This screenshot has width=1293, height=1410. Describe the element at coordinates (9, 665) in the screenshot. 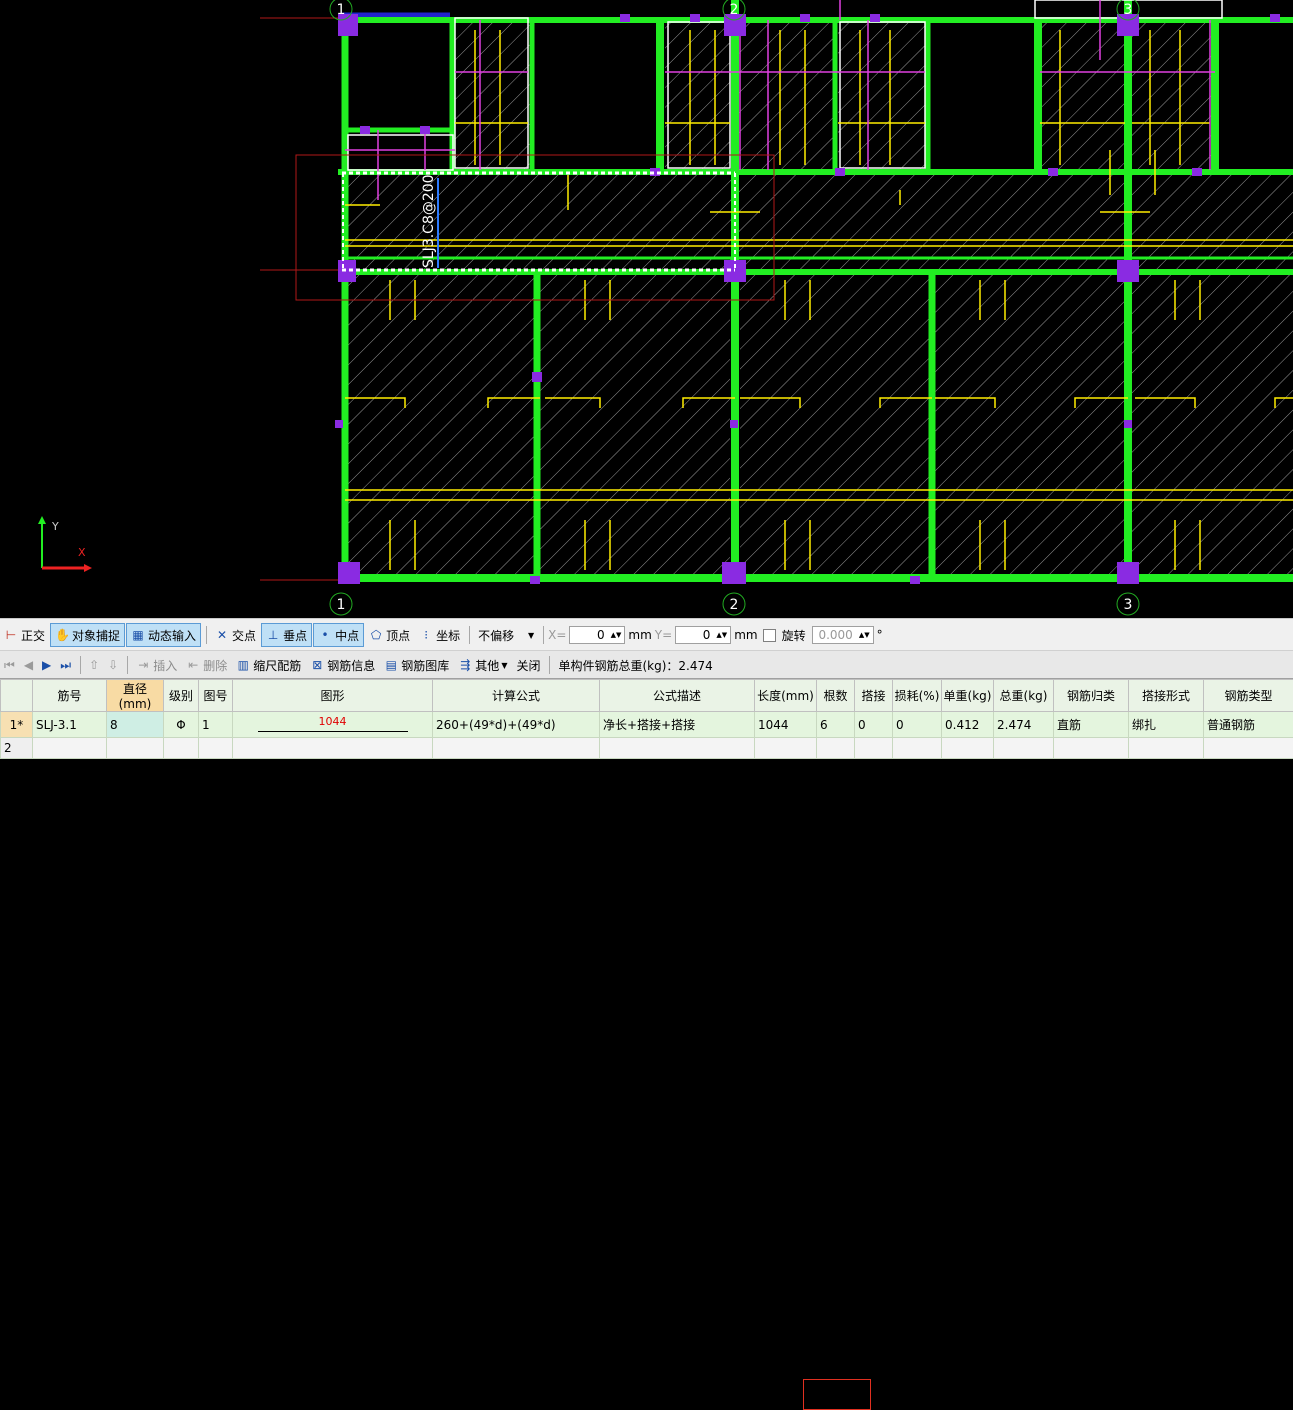

I see `first-record-button: ⏮` at that location.